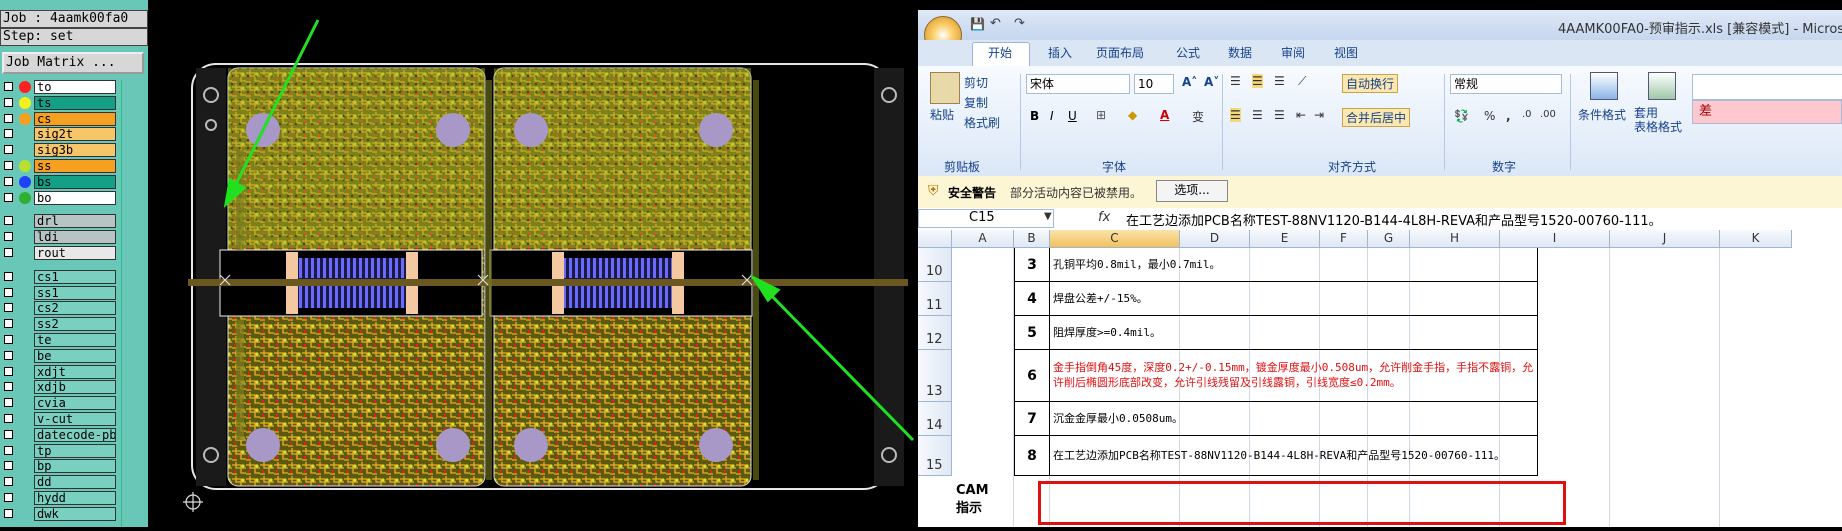 This screenshot has width=1842, height=531. What do you see at coordinates (59, 482) in the screenshot?
I see `layer-row-dd: dd` at bounding box center [59, 482].